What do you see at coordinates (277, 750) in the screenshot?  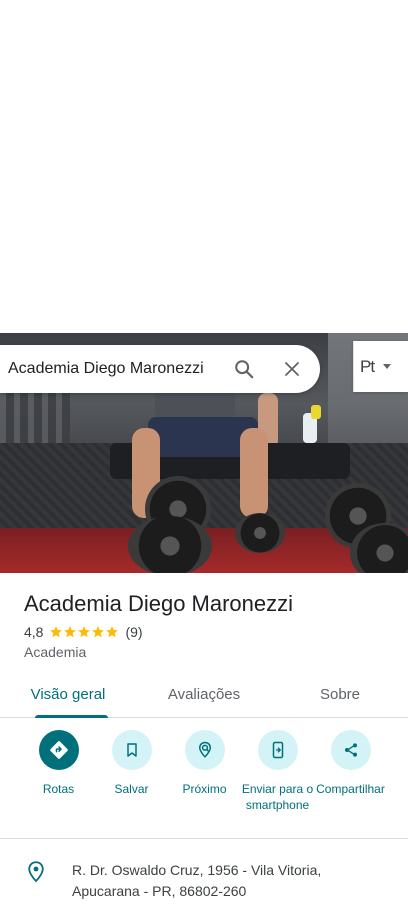 I see `send-to-phone-icon` at bounding box center [277, 750].